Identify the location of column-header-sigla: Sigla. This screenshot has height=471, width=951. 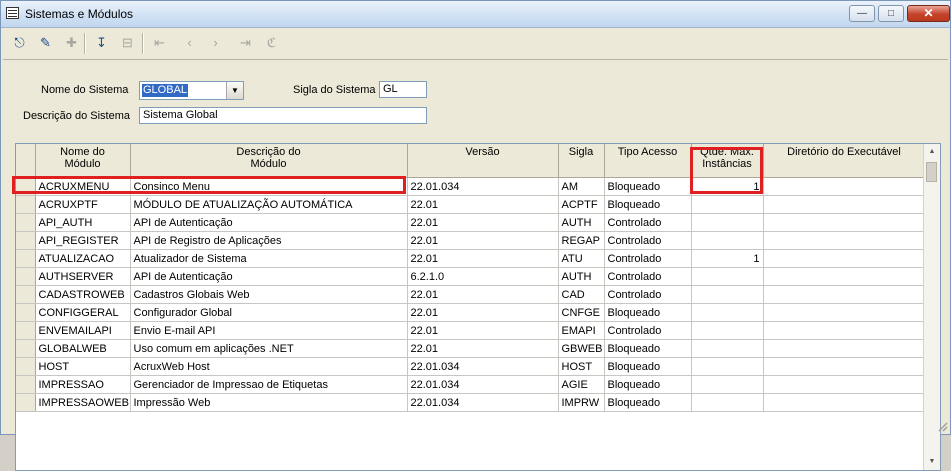
(581, 161).